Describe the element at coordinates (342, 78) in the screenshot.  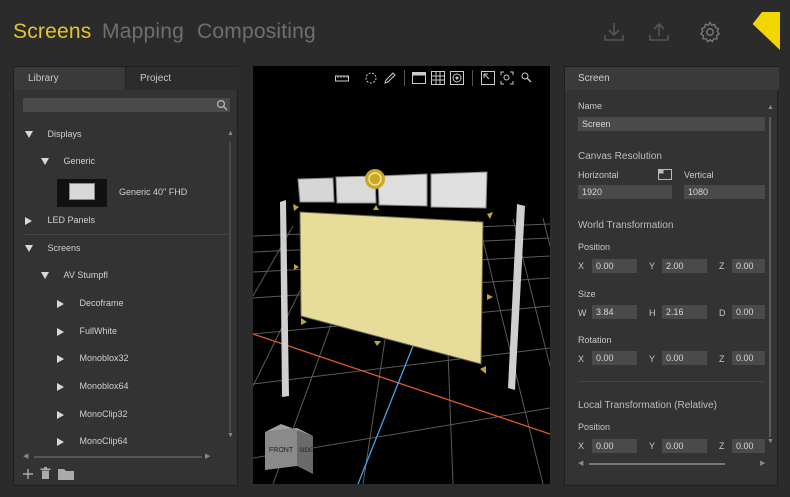
I see `ruler-icon` at that location.